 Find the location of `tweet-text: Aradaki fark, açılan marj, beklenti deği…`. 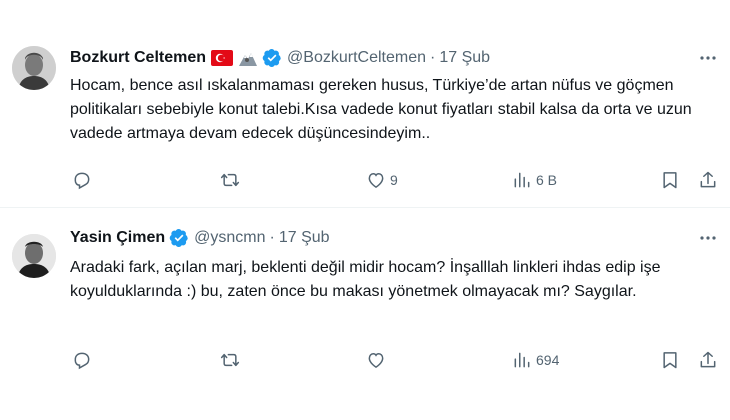

tweet-text: Aradaki fark, açılan marj, beklenti deği… is located at coordinates (365, 279).